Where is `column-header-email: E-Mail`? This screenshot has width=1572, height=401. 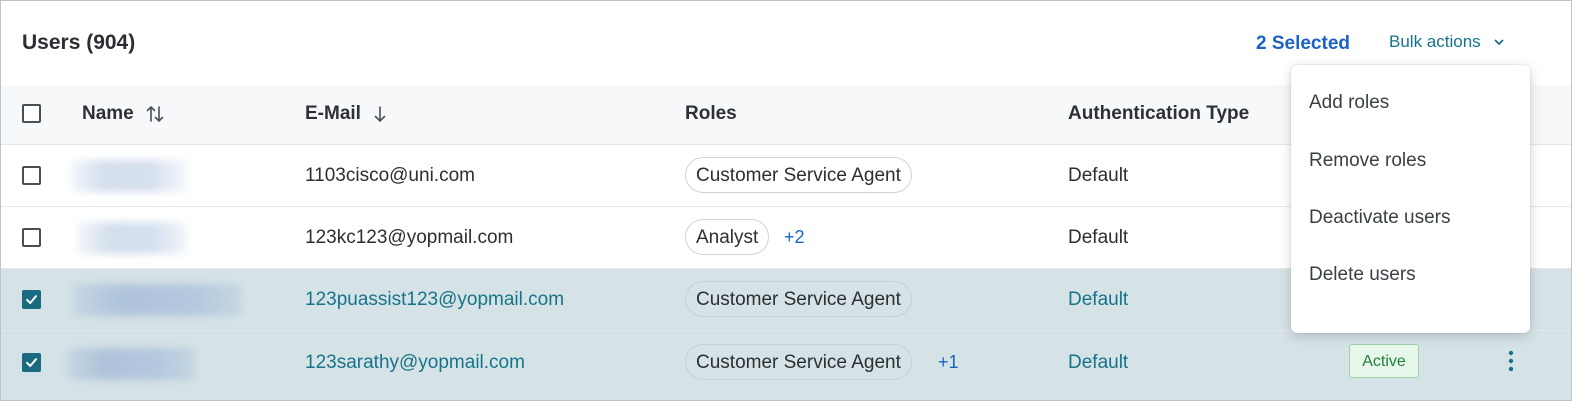 column-header-email: E-Mail is located at coordinates (346, 114).